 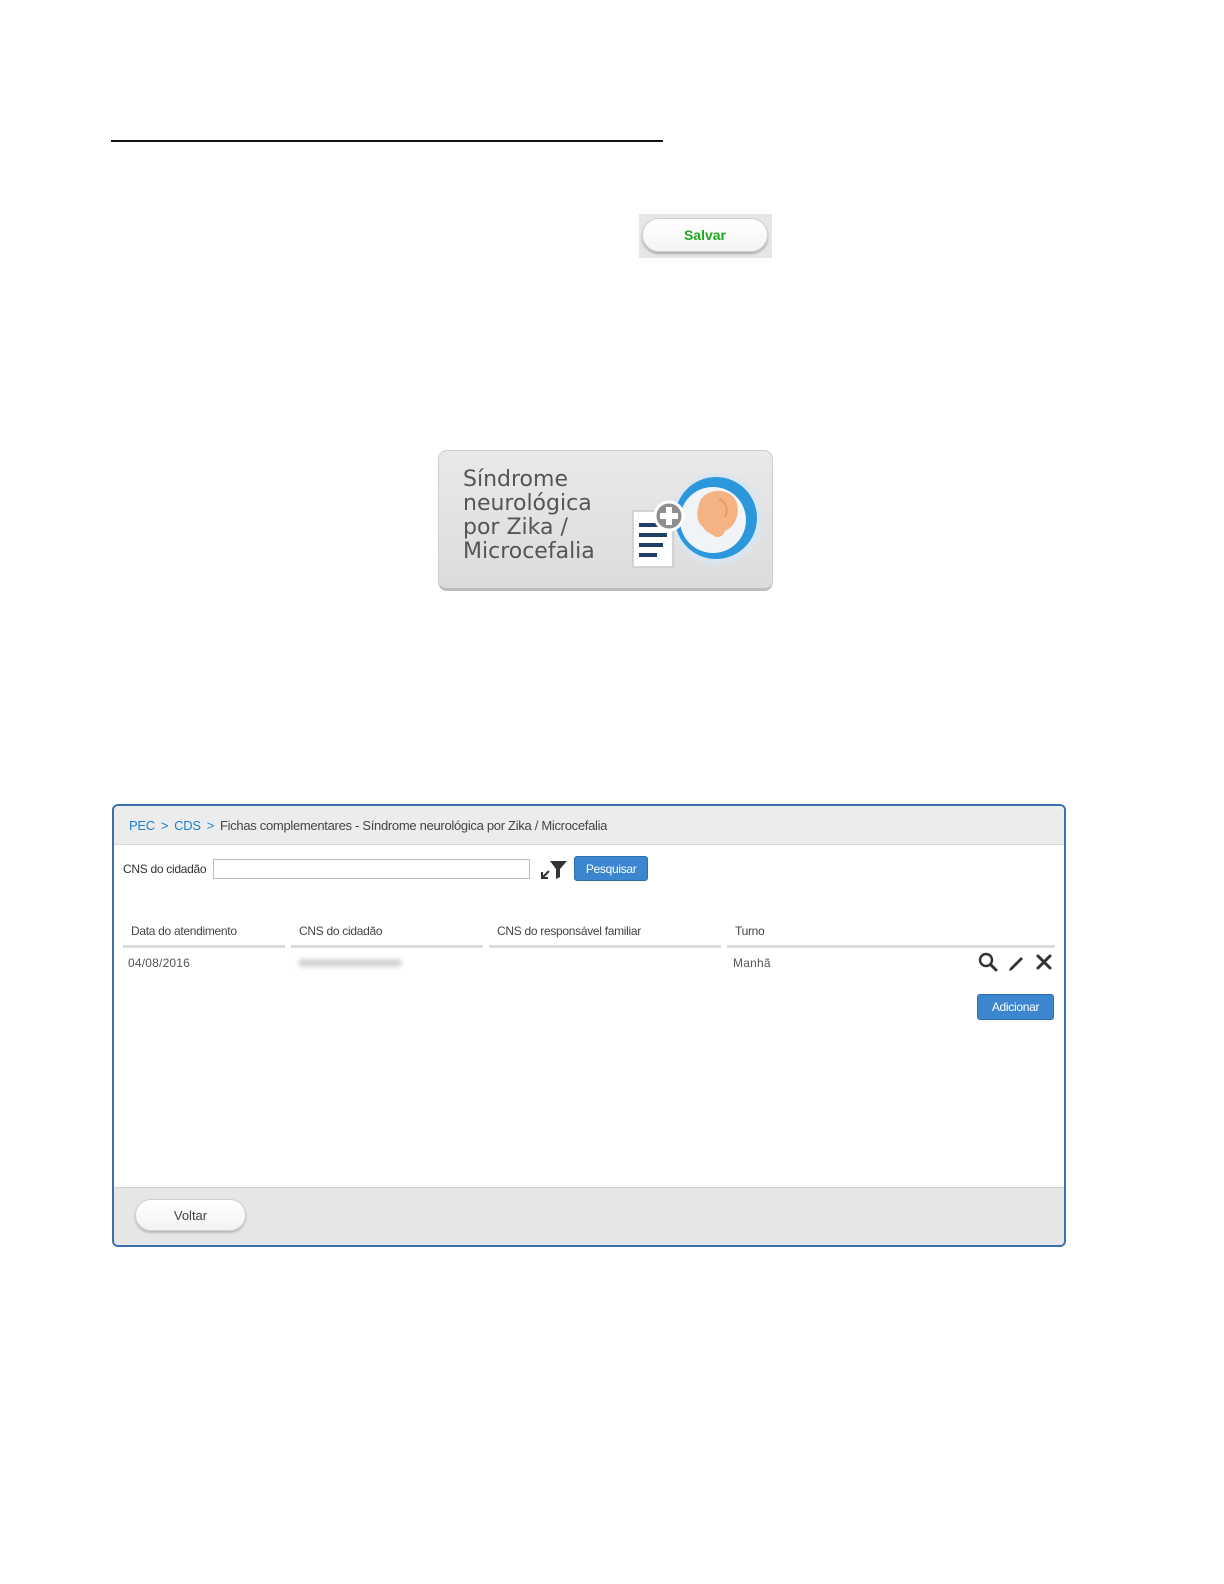 I want to click on column-header-turno: Turno, so click(x=891, y=936).